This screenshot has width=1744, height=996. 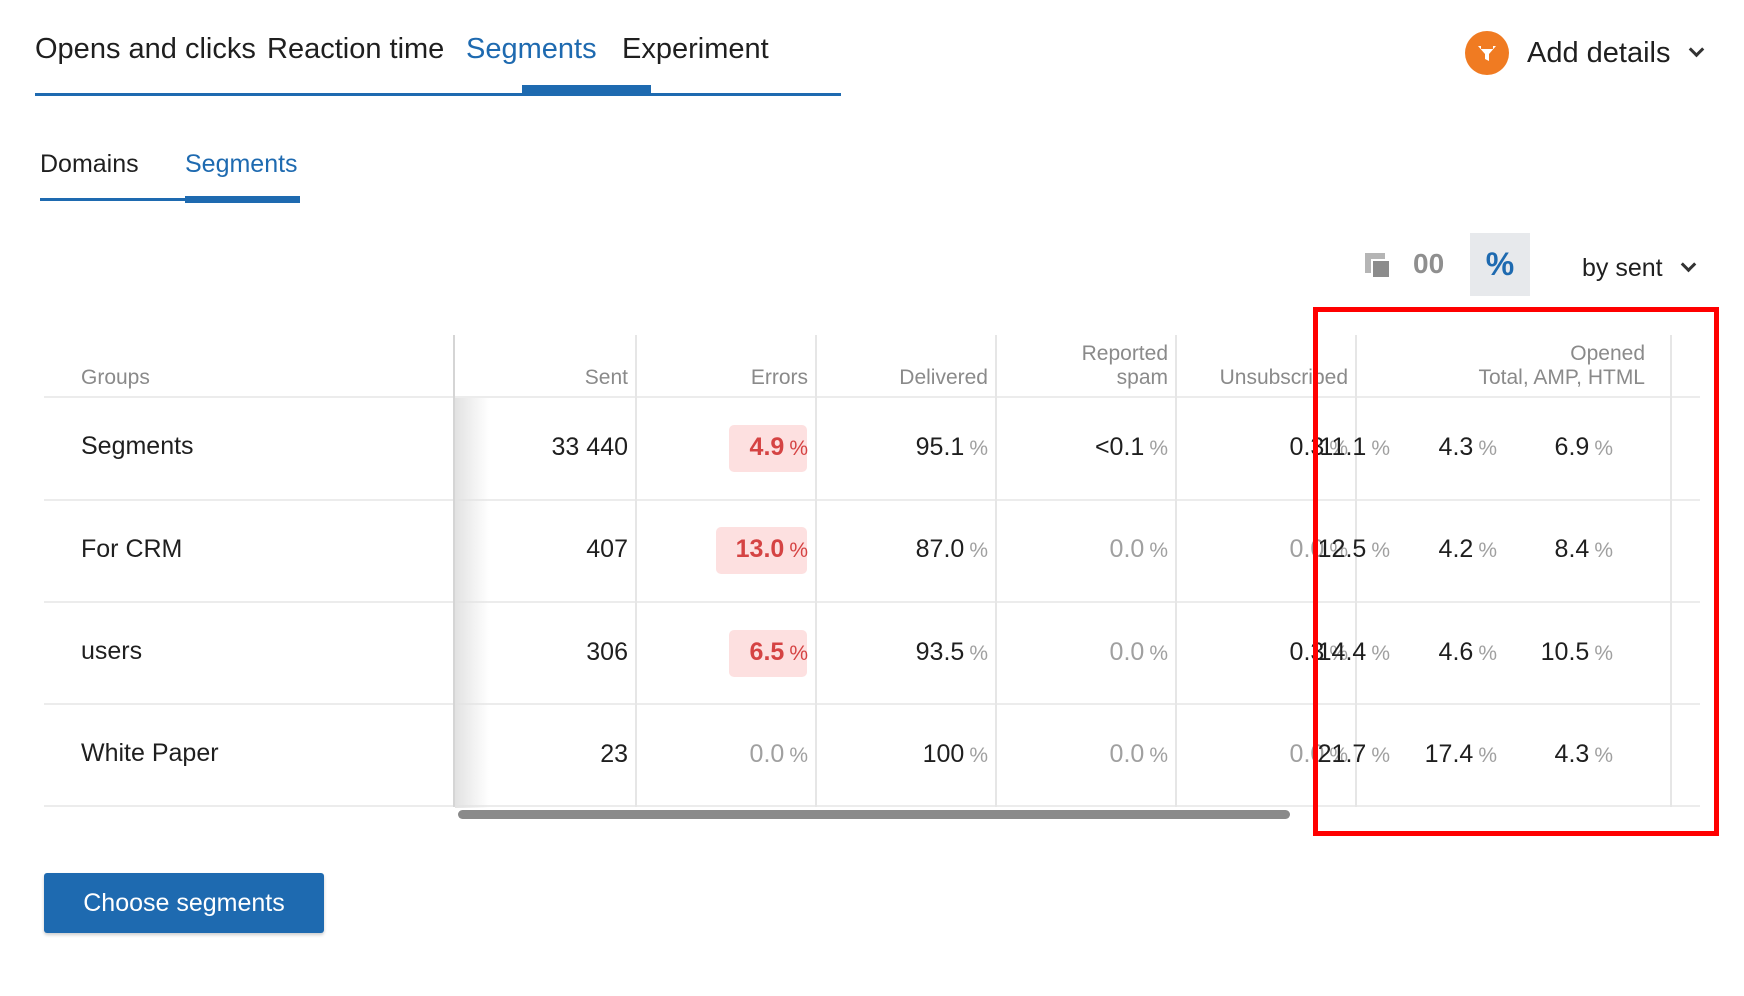 What do you see at coordinates (531, 49) in the screenshot?
I see `tab-segments: Segments` at bounding box center [531, 49].